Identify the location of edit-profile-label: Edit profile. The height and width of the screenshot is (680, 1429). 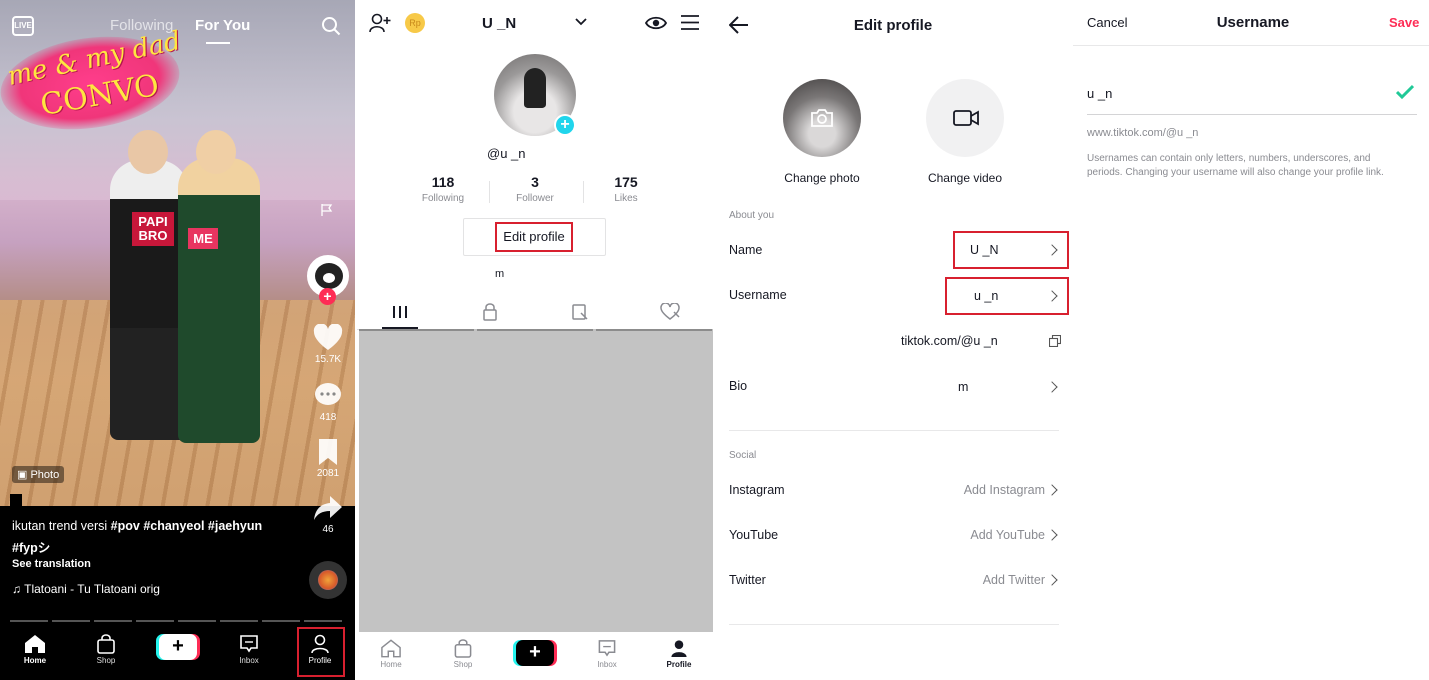
(534, 237).